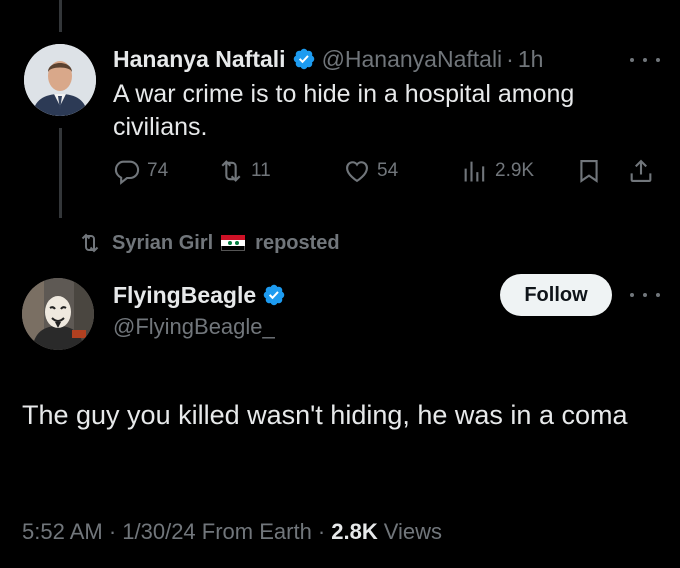 Image resolution: width=680 pixels, height=568 pixels. I want to click on bookmark-icon, so click(589, 171).